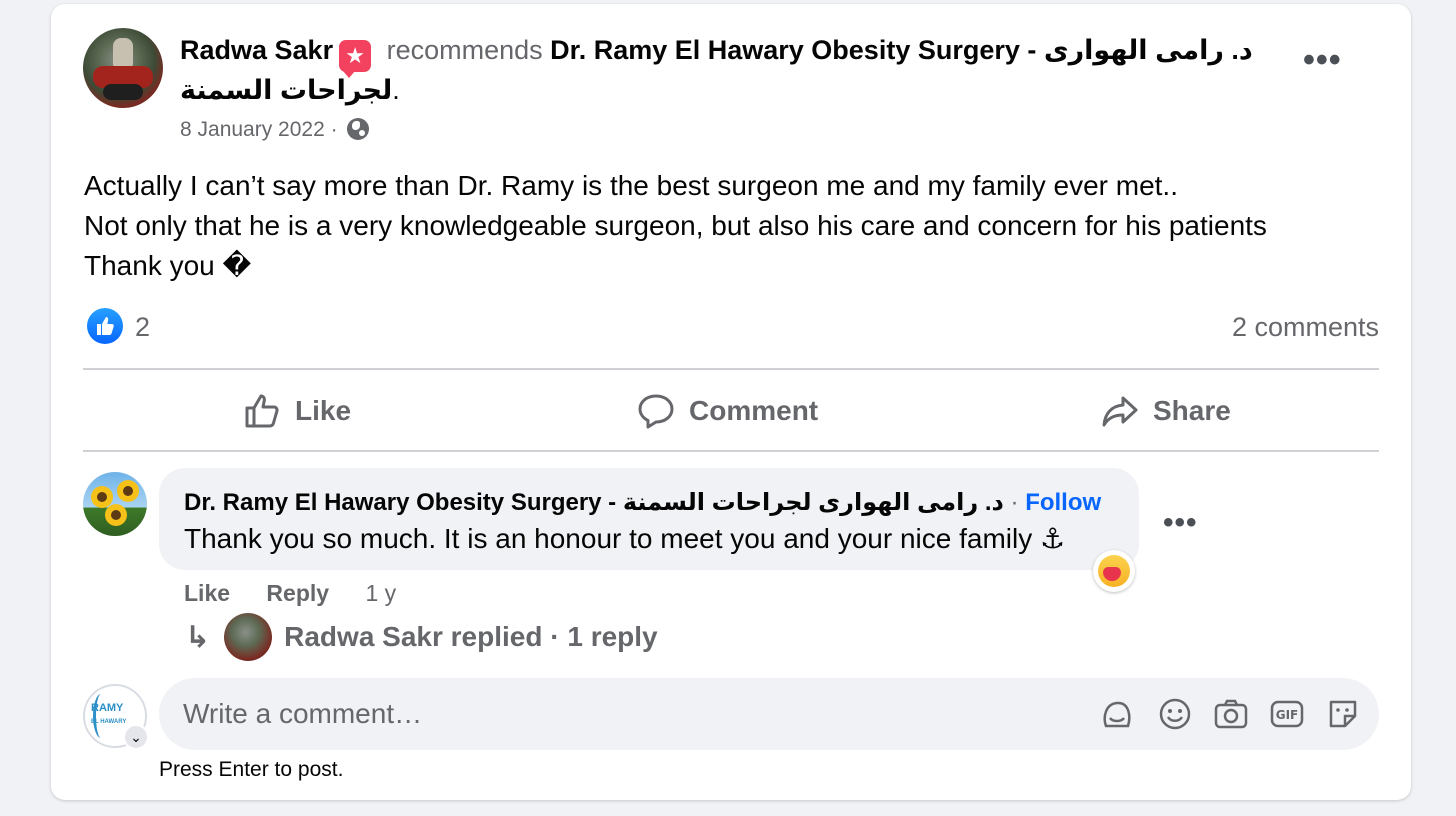 The height and width of the screenshot is (816, 1456). I want to click on emoji-icon, so click(1175, 714).